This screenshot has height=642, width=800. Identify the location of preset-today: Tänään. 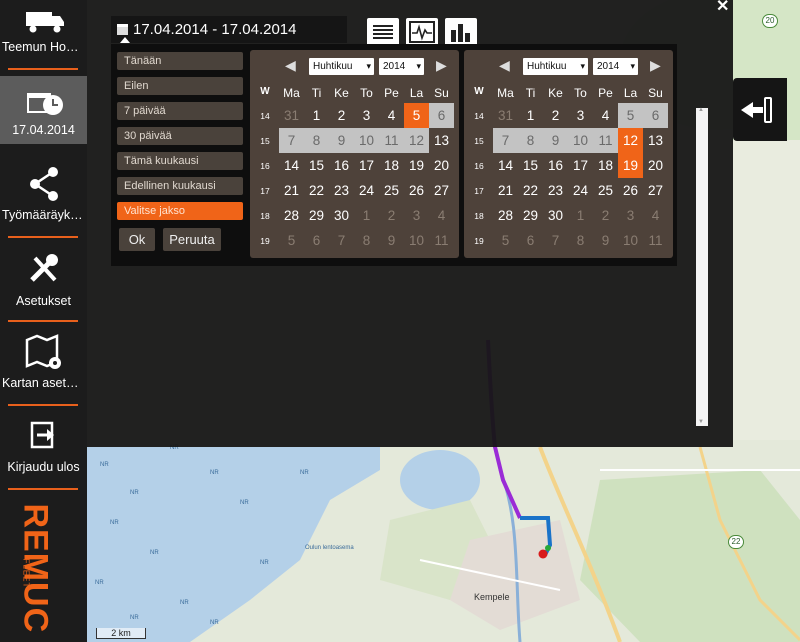
(180, 61).